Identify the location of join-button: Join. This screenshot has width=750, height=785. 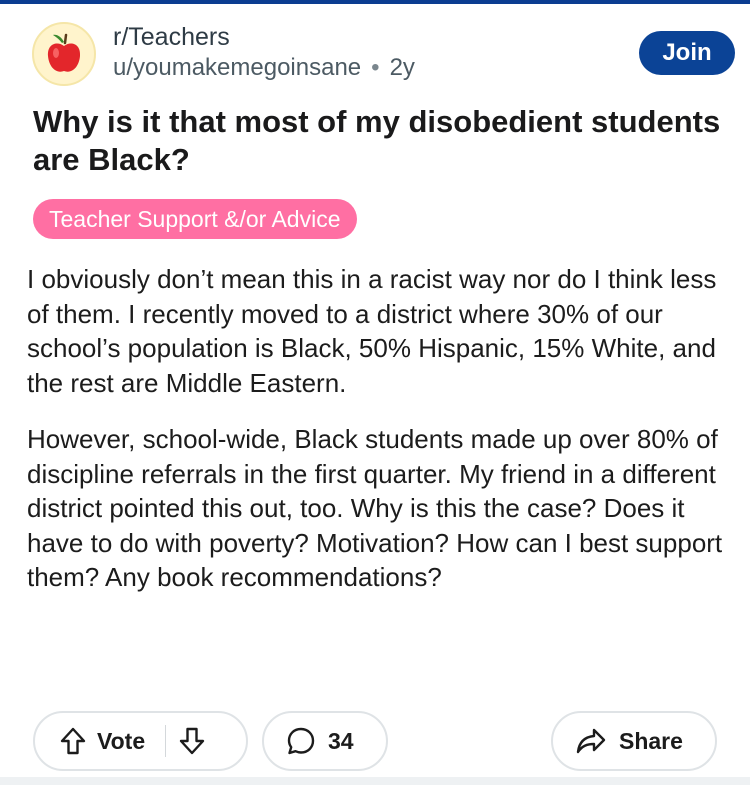
(687, 53).